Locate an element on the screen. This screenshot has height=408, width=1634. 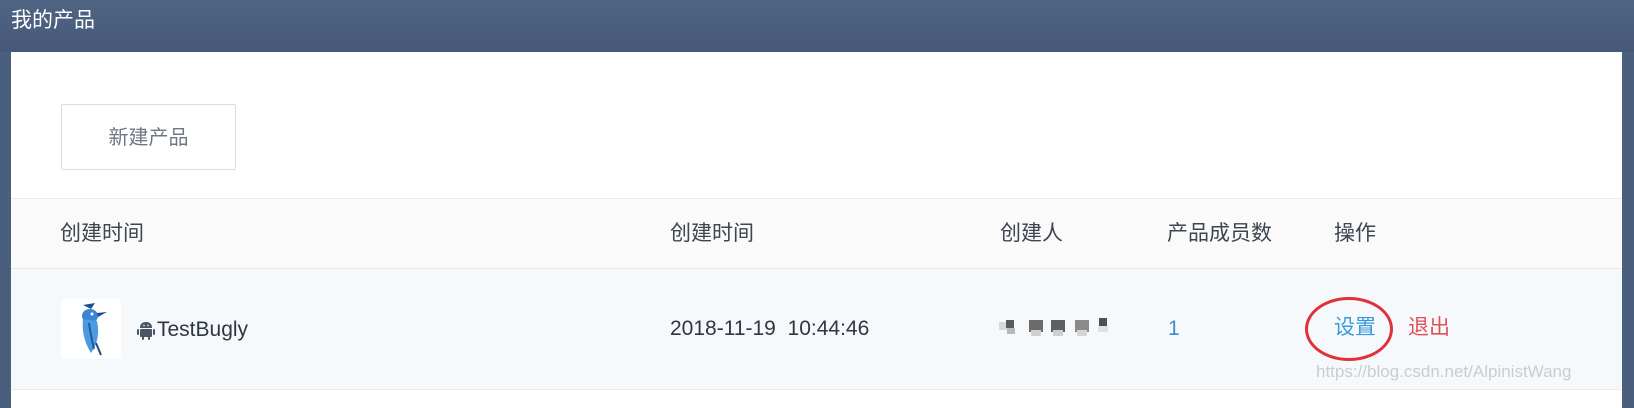
app-logo-icon is located at coordinates (91, 329).